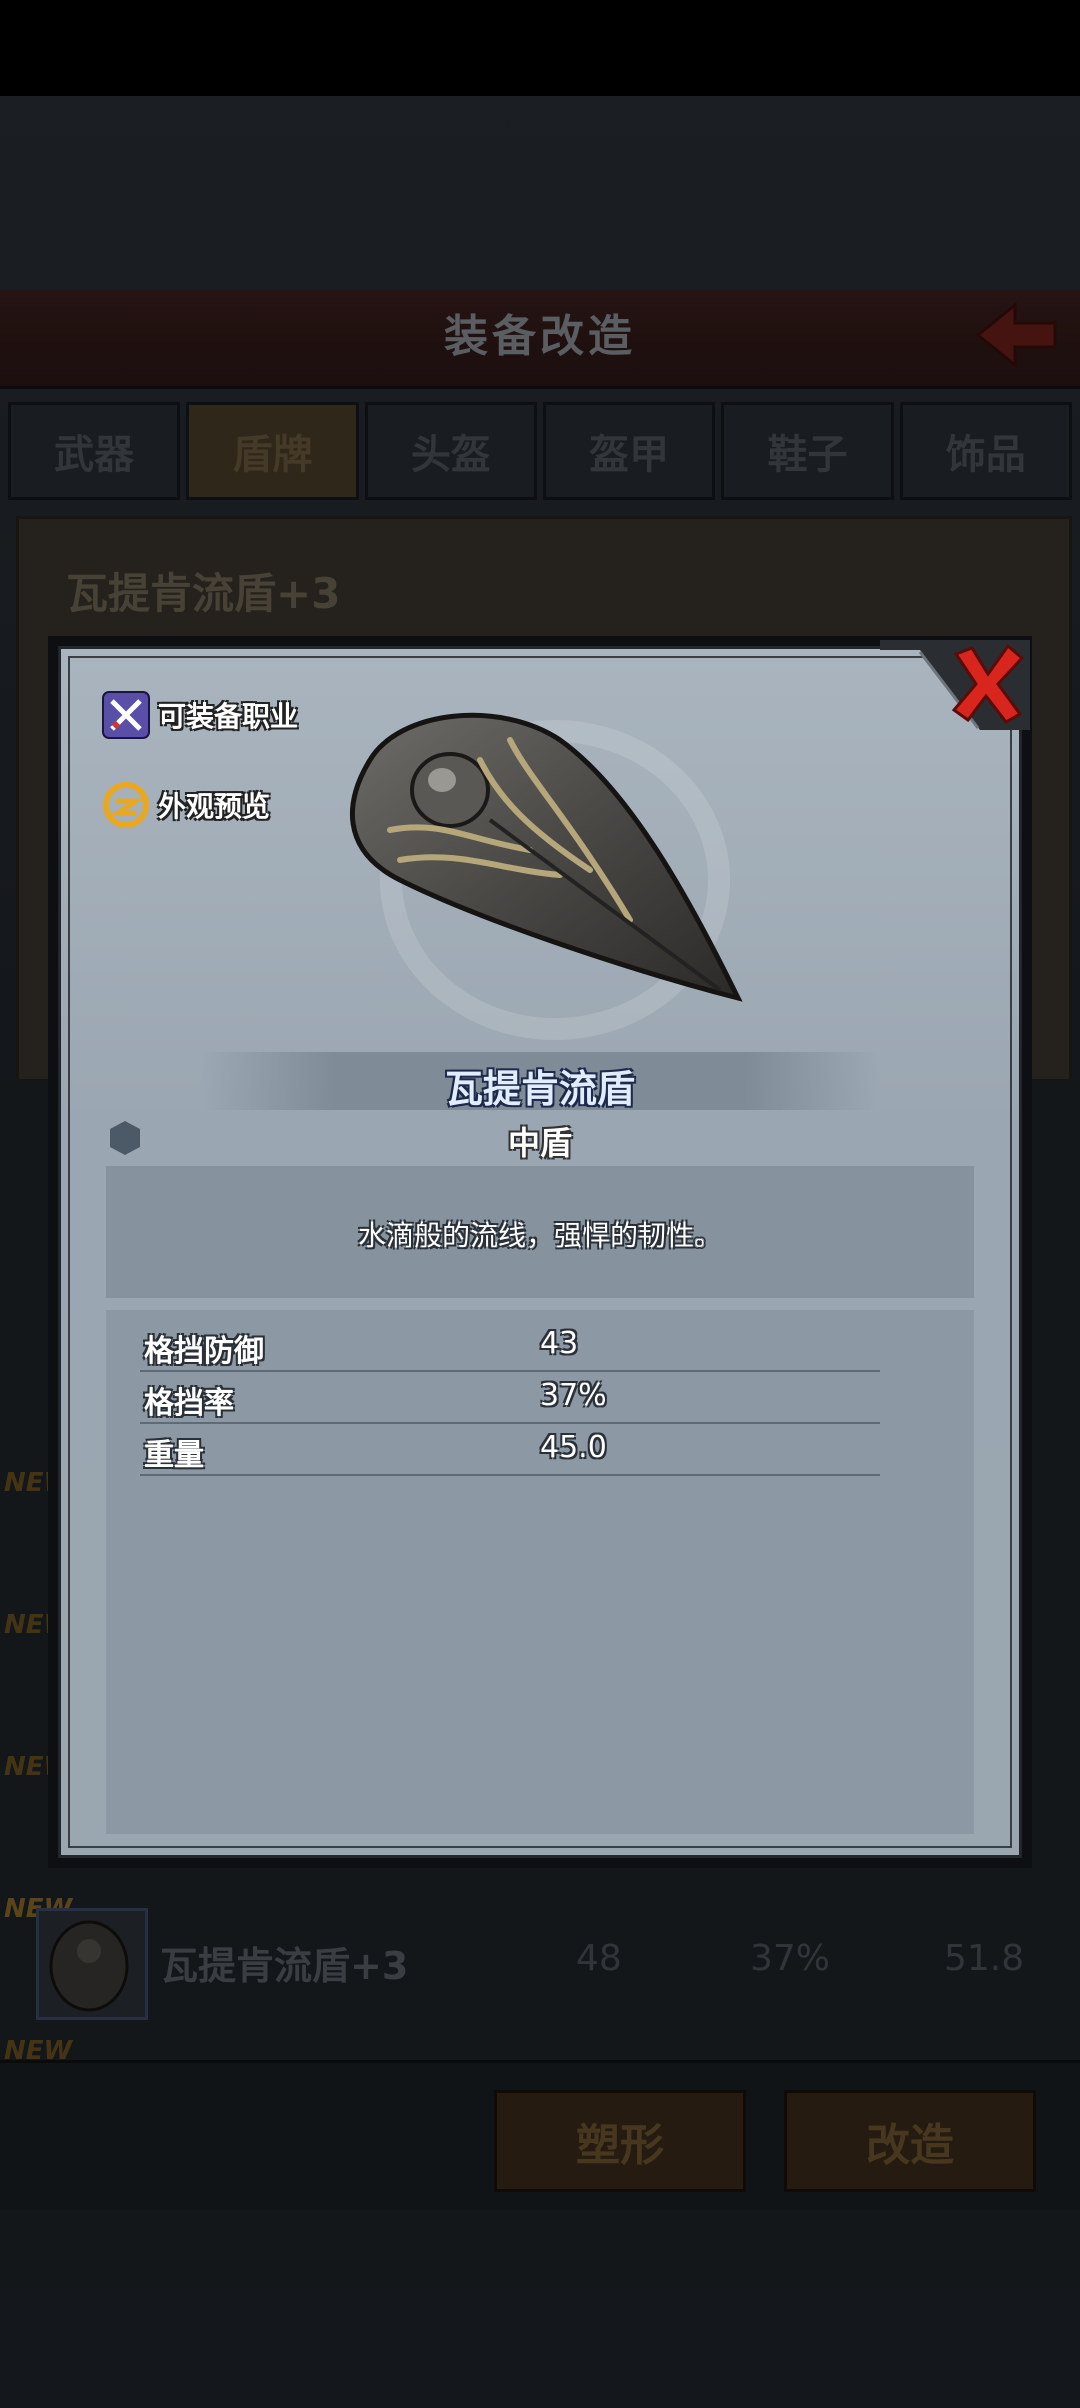 Image resolution: width=1080 pixels, height=2408 pixels. I want to click on stat-row: 格挡防御 43, so click(510, 1345).